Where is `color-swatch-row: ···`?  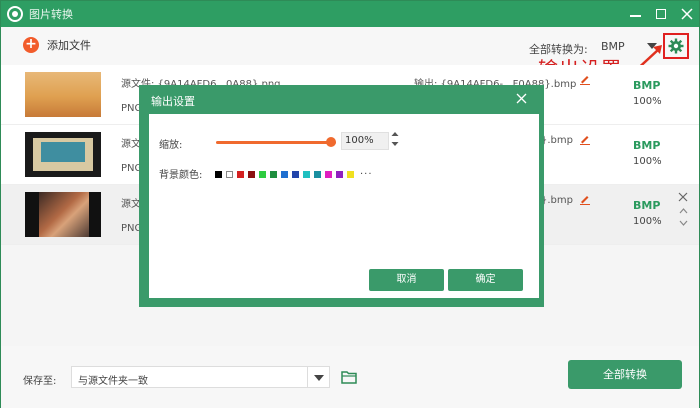
color-swatch-row: ··· is located at coordinates (294, 174).